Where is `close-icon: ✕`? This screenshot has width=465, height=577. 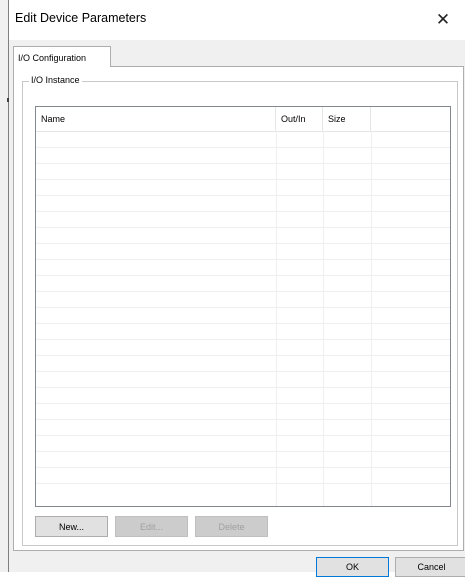
close-icon: ✕ is located at coordinates (443, 20).